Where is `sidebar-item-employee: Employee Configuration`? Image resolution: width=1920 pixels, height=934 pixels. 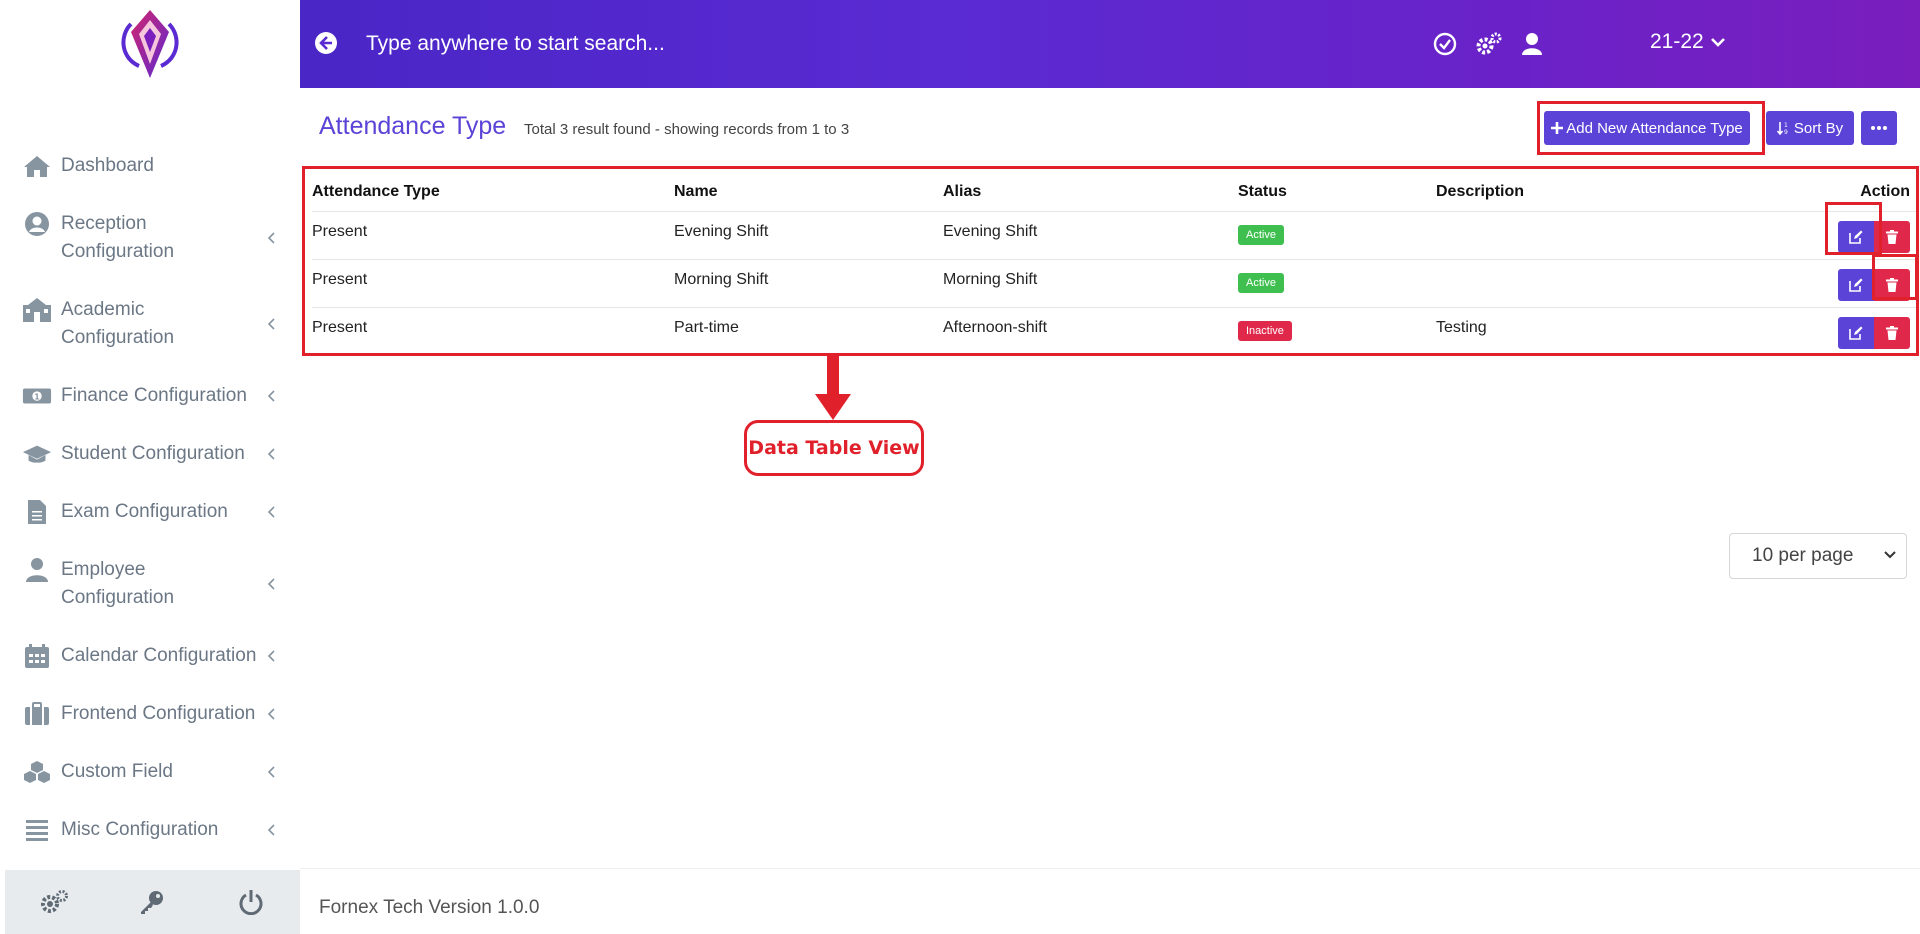 sidebar-item-employee: Employee Configuration is located at coordinates (150, 584).